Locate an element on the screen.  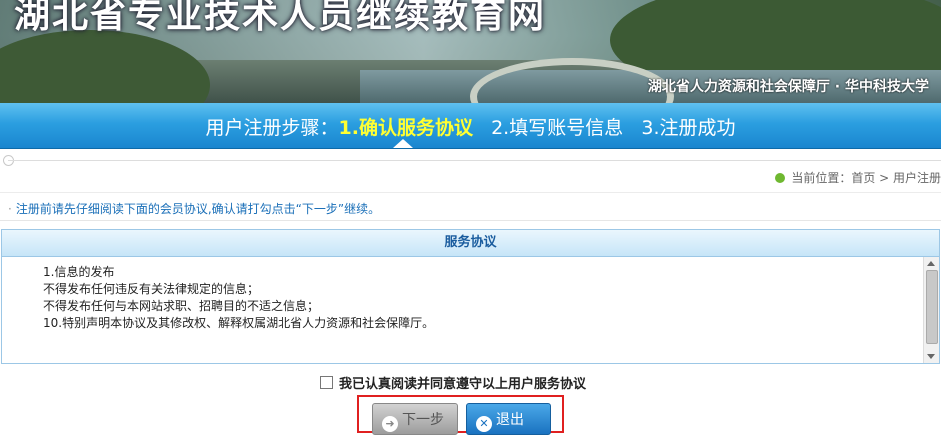
agreement-scrollbar is located at coordinates (931, 310).